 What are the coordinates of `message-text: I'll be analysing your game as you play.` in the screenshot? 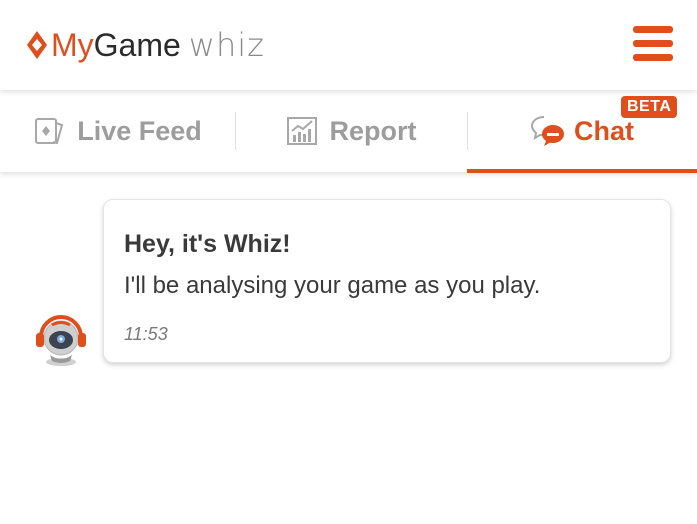 It's located at (332, 285).